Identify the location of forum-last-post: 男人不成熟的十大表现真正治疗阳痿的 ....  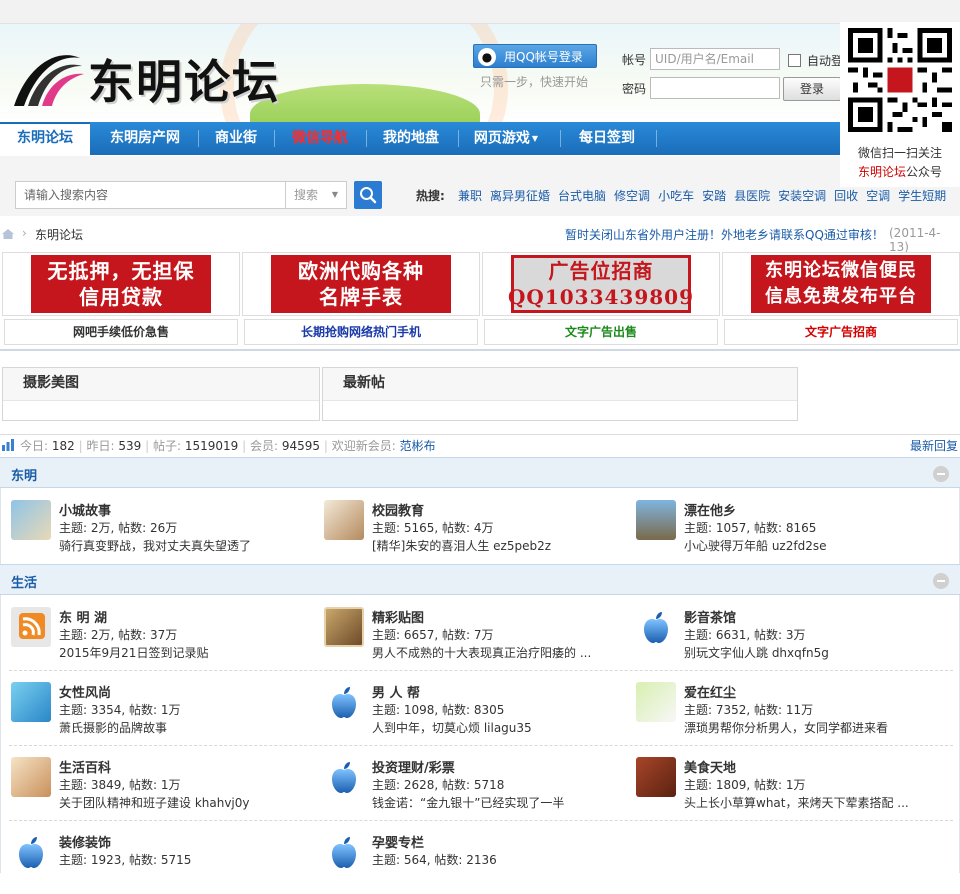
(497, 652).